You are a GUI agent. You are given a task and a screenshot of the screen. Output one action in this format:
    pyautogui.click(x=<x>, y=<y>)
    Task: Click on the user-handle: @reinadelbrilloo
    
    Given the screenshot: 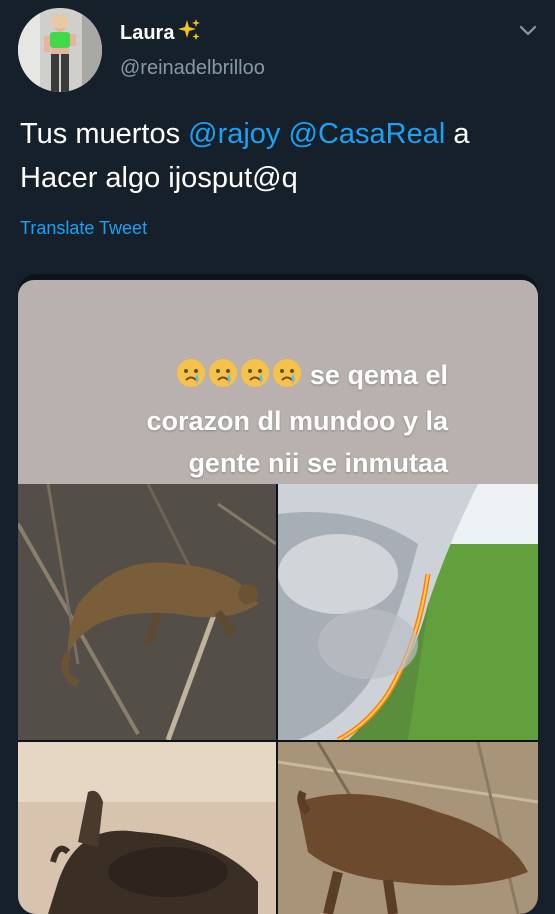 What is the action you would take?
    pyautogui.click(x=192, y=68)
    